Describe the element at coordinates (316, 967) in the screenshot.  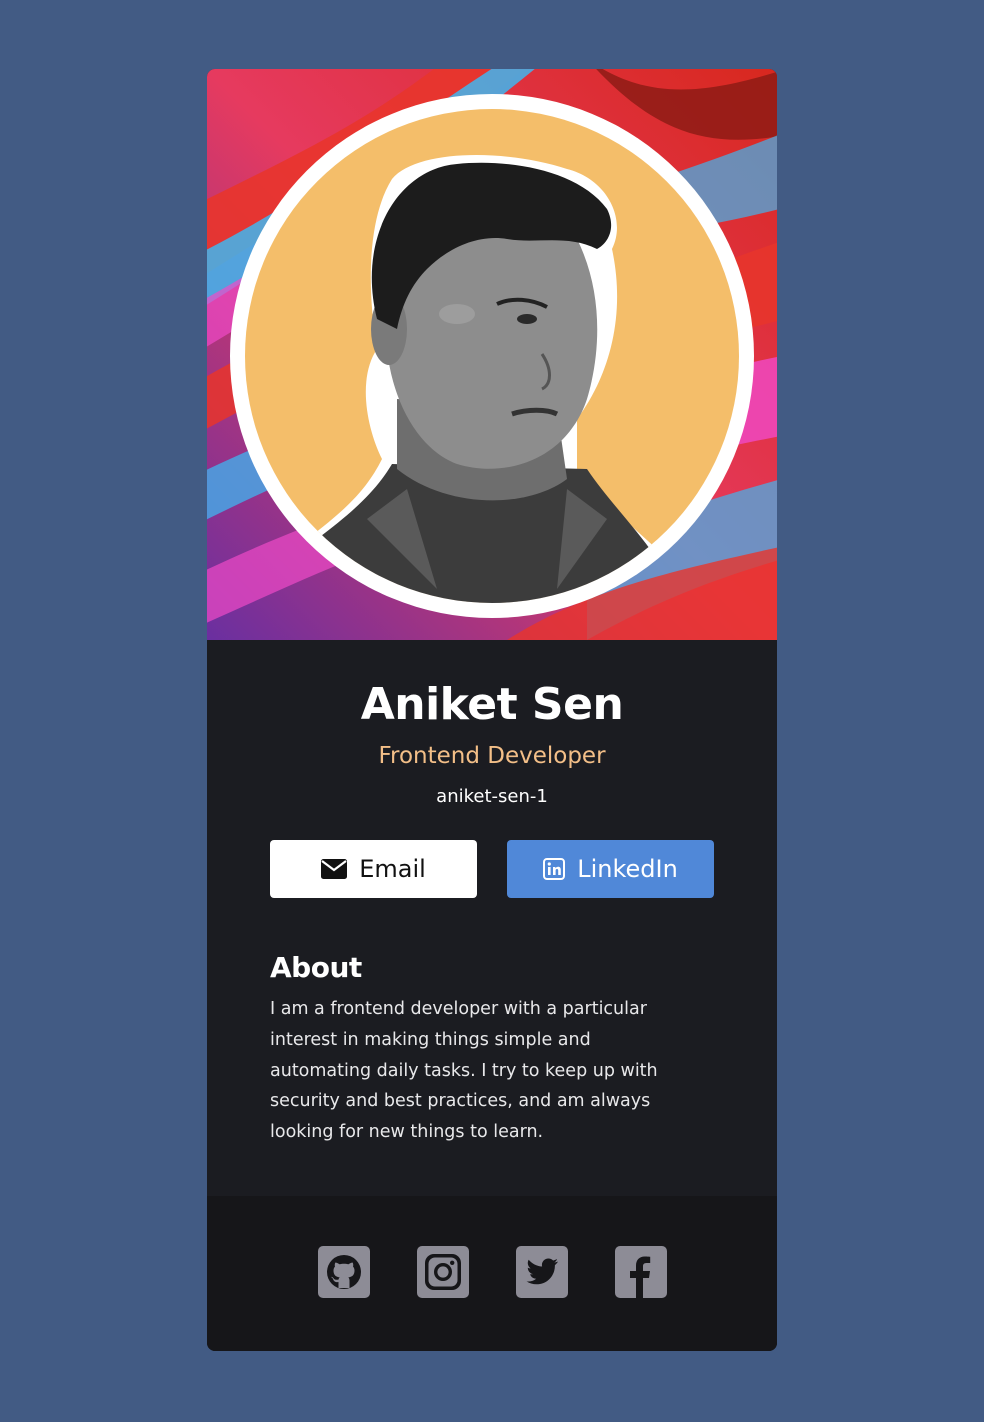
I see `about-heading: About` at that location.